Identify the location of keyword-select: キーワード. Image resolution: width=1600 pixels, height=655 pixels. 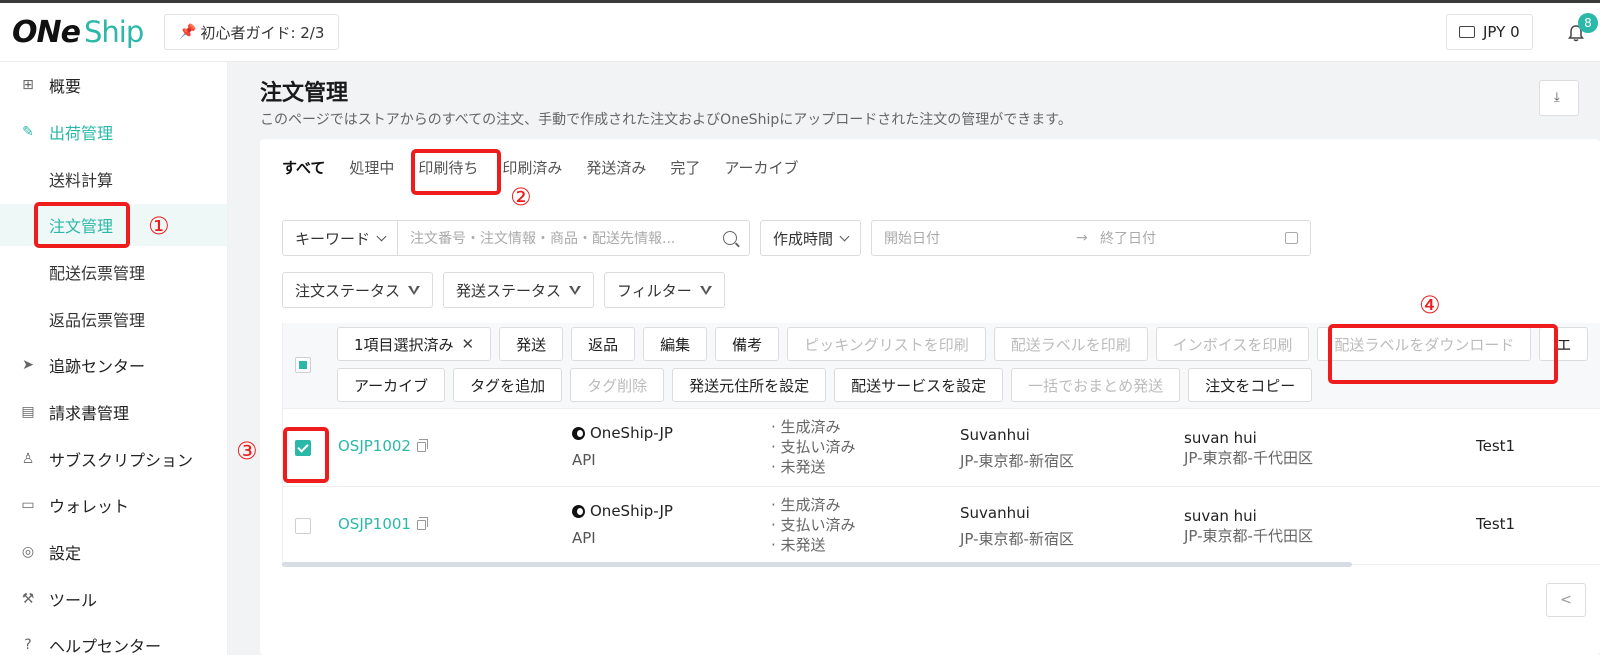
(340, 238).